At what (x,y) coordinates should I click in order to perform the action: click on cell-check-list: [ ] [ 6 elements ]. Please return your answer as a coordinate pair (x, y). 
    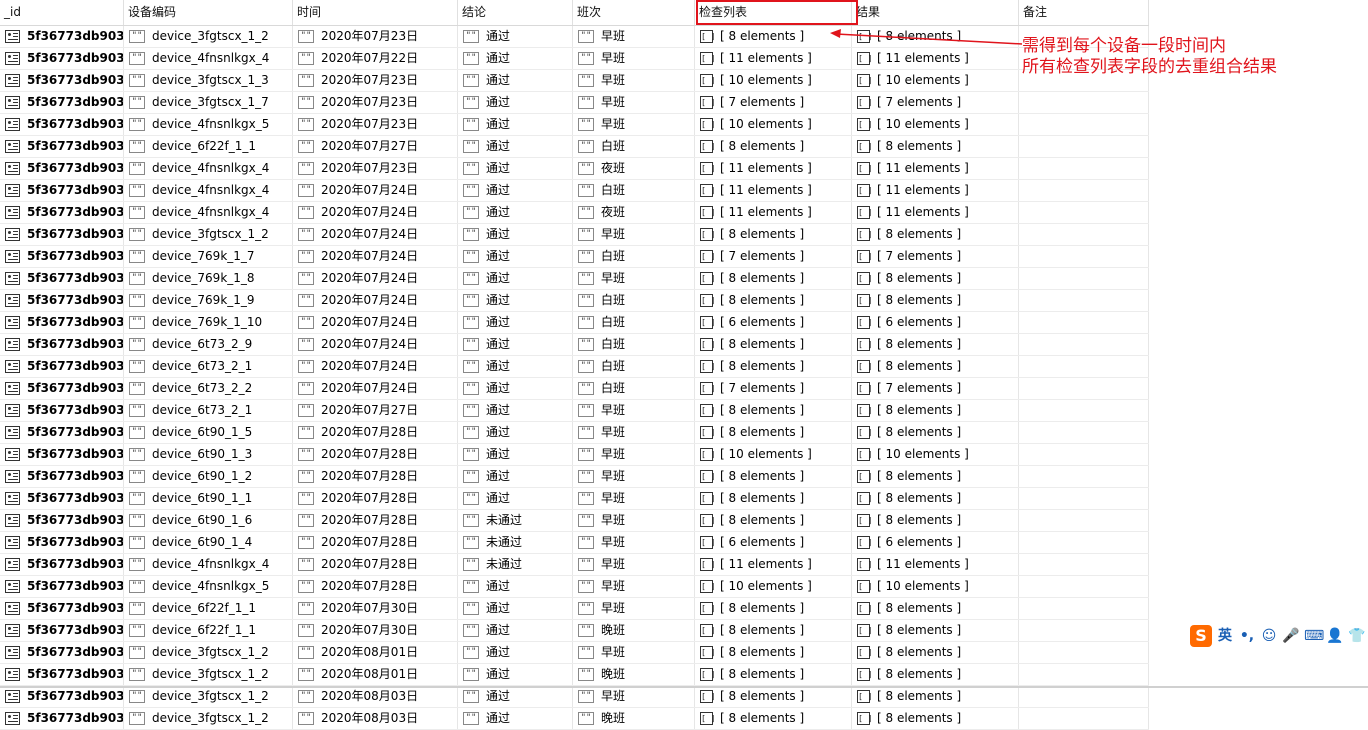
    Looking at the image, I should click on (773, 322).